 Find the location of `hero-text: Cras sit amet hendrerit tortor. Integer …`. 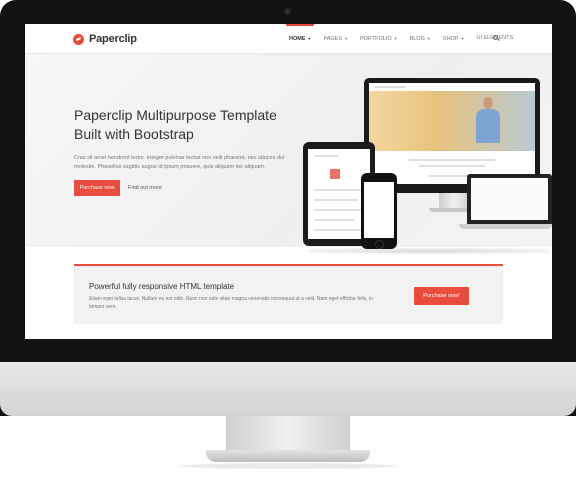

hero-text: Cras sit amet hendrerit tortor. Integer … is located at coordinates (179, 162).